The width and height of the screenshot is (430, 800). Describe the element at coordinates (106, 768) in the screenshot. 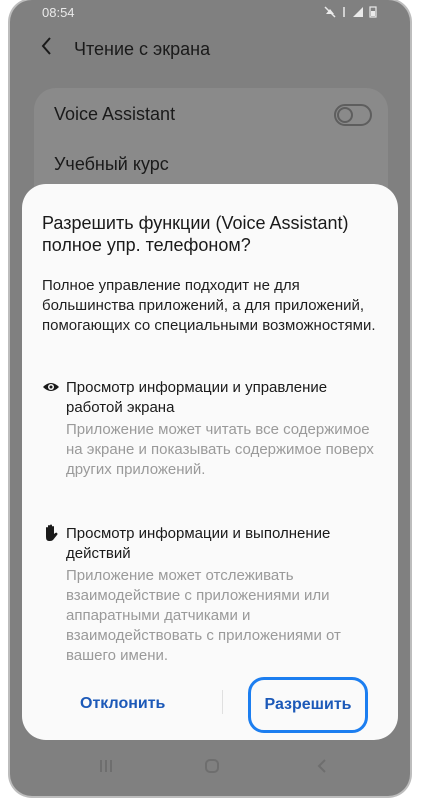

I see `recent-apps-button` at that location.